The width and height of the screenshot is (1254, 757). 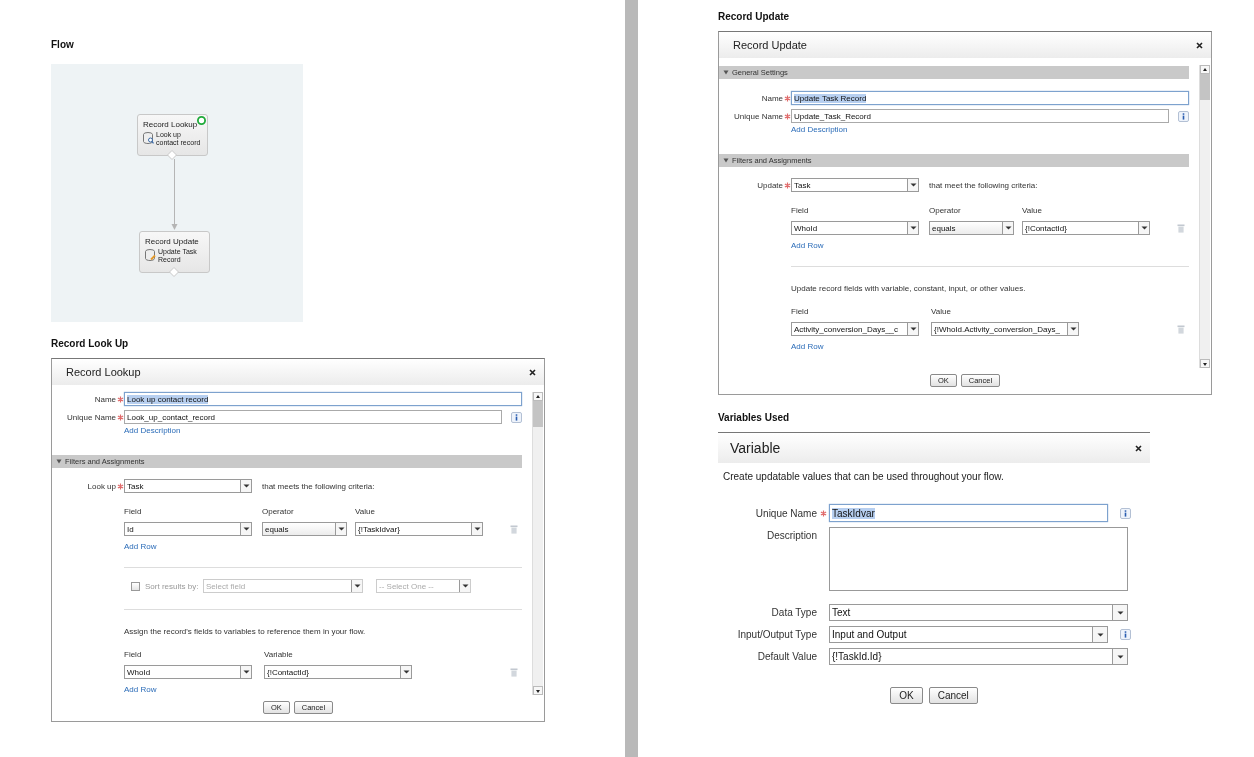 What do you see at coordinates (793, 612) in the screenshot?
I see `field-label: Data Type` at bounding box center [793, 612].